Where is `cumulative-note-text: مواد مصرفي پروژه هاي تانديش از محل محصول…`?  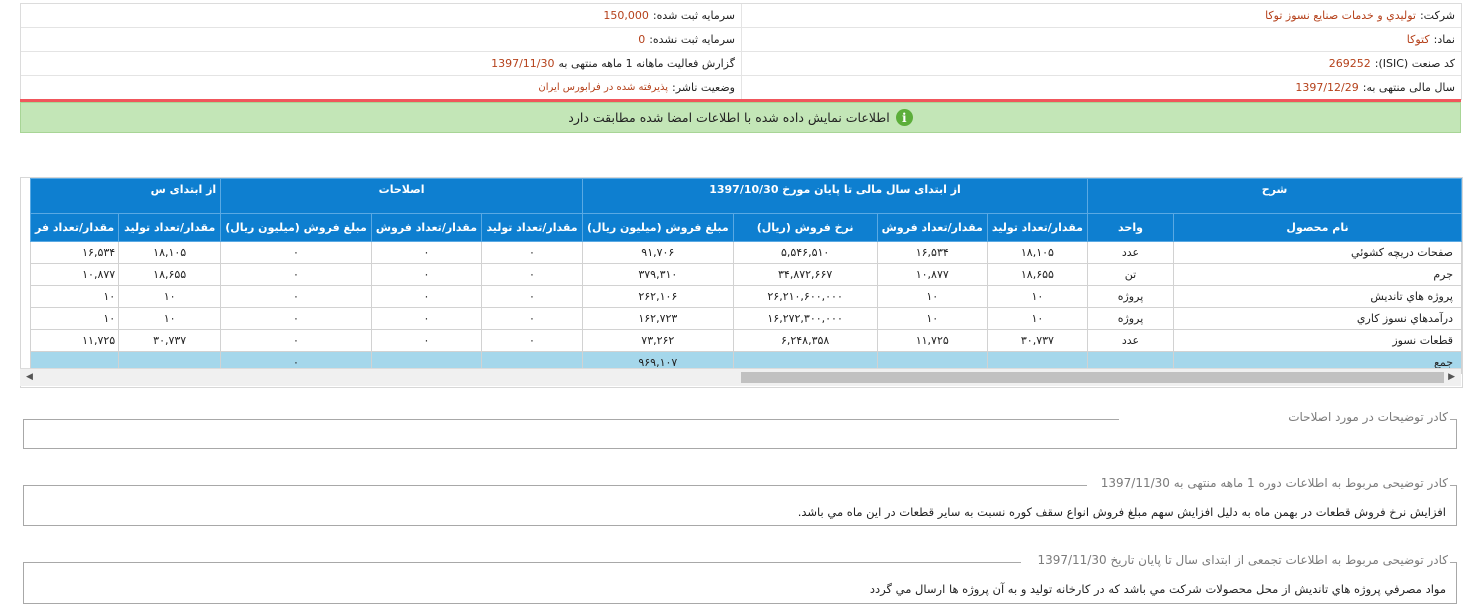
cumulative-note-text: مواد مصرفي پروژه هاي تانديش از محل محصول… is located at coordinates (1157, 589).